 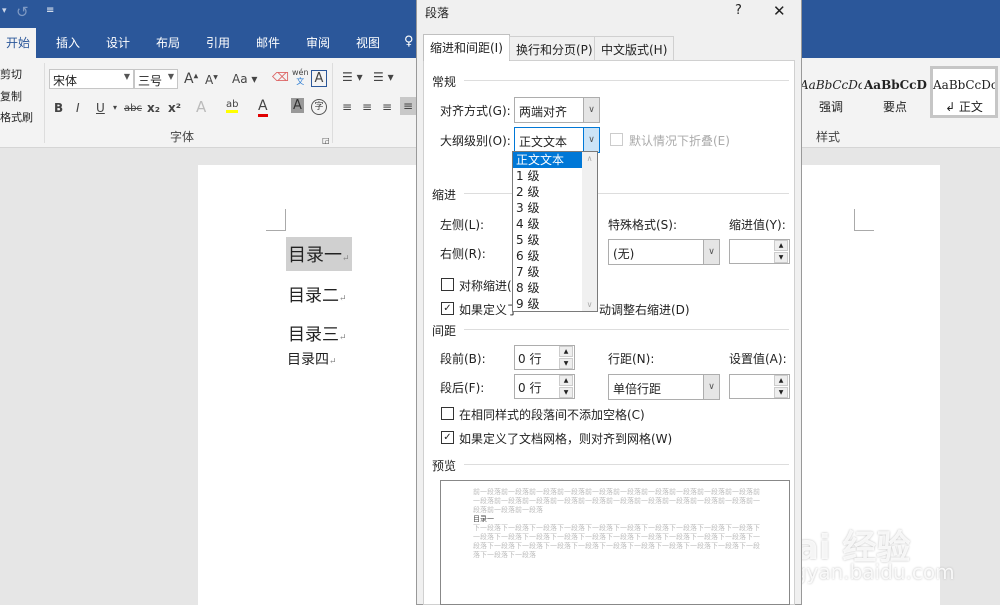 What do you see at coordinates (779, 11) in the screenshot?
I see `close-button: ✕` at bounding box center [779, 11].